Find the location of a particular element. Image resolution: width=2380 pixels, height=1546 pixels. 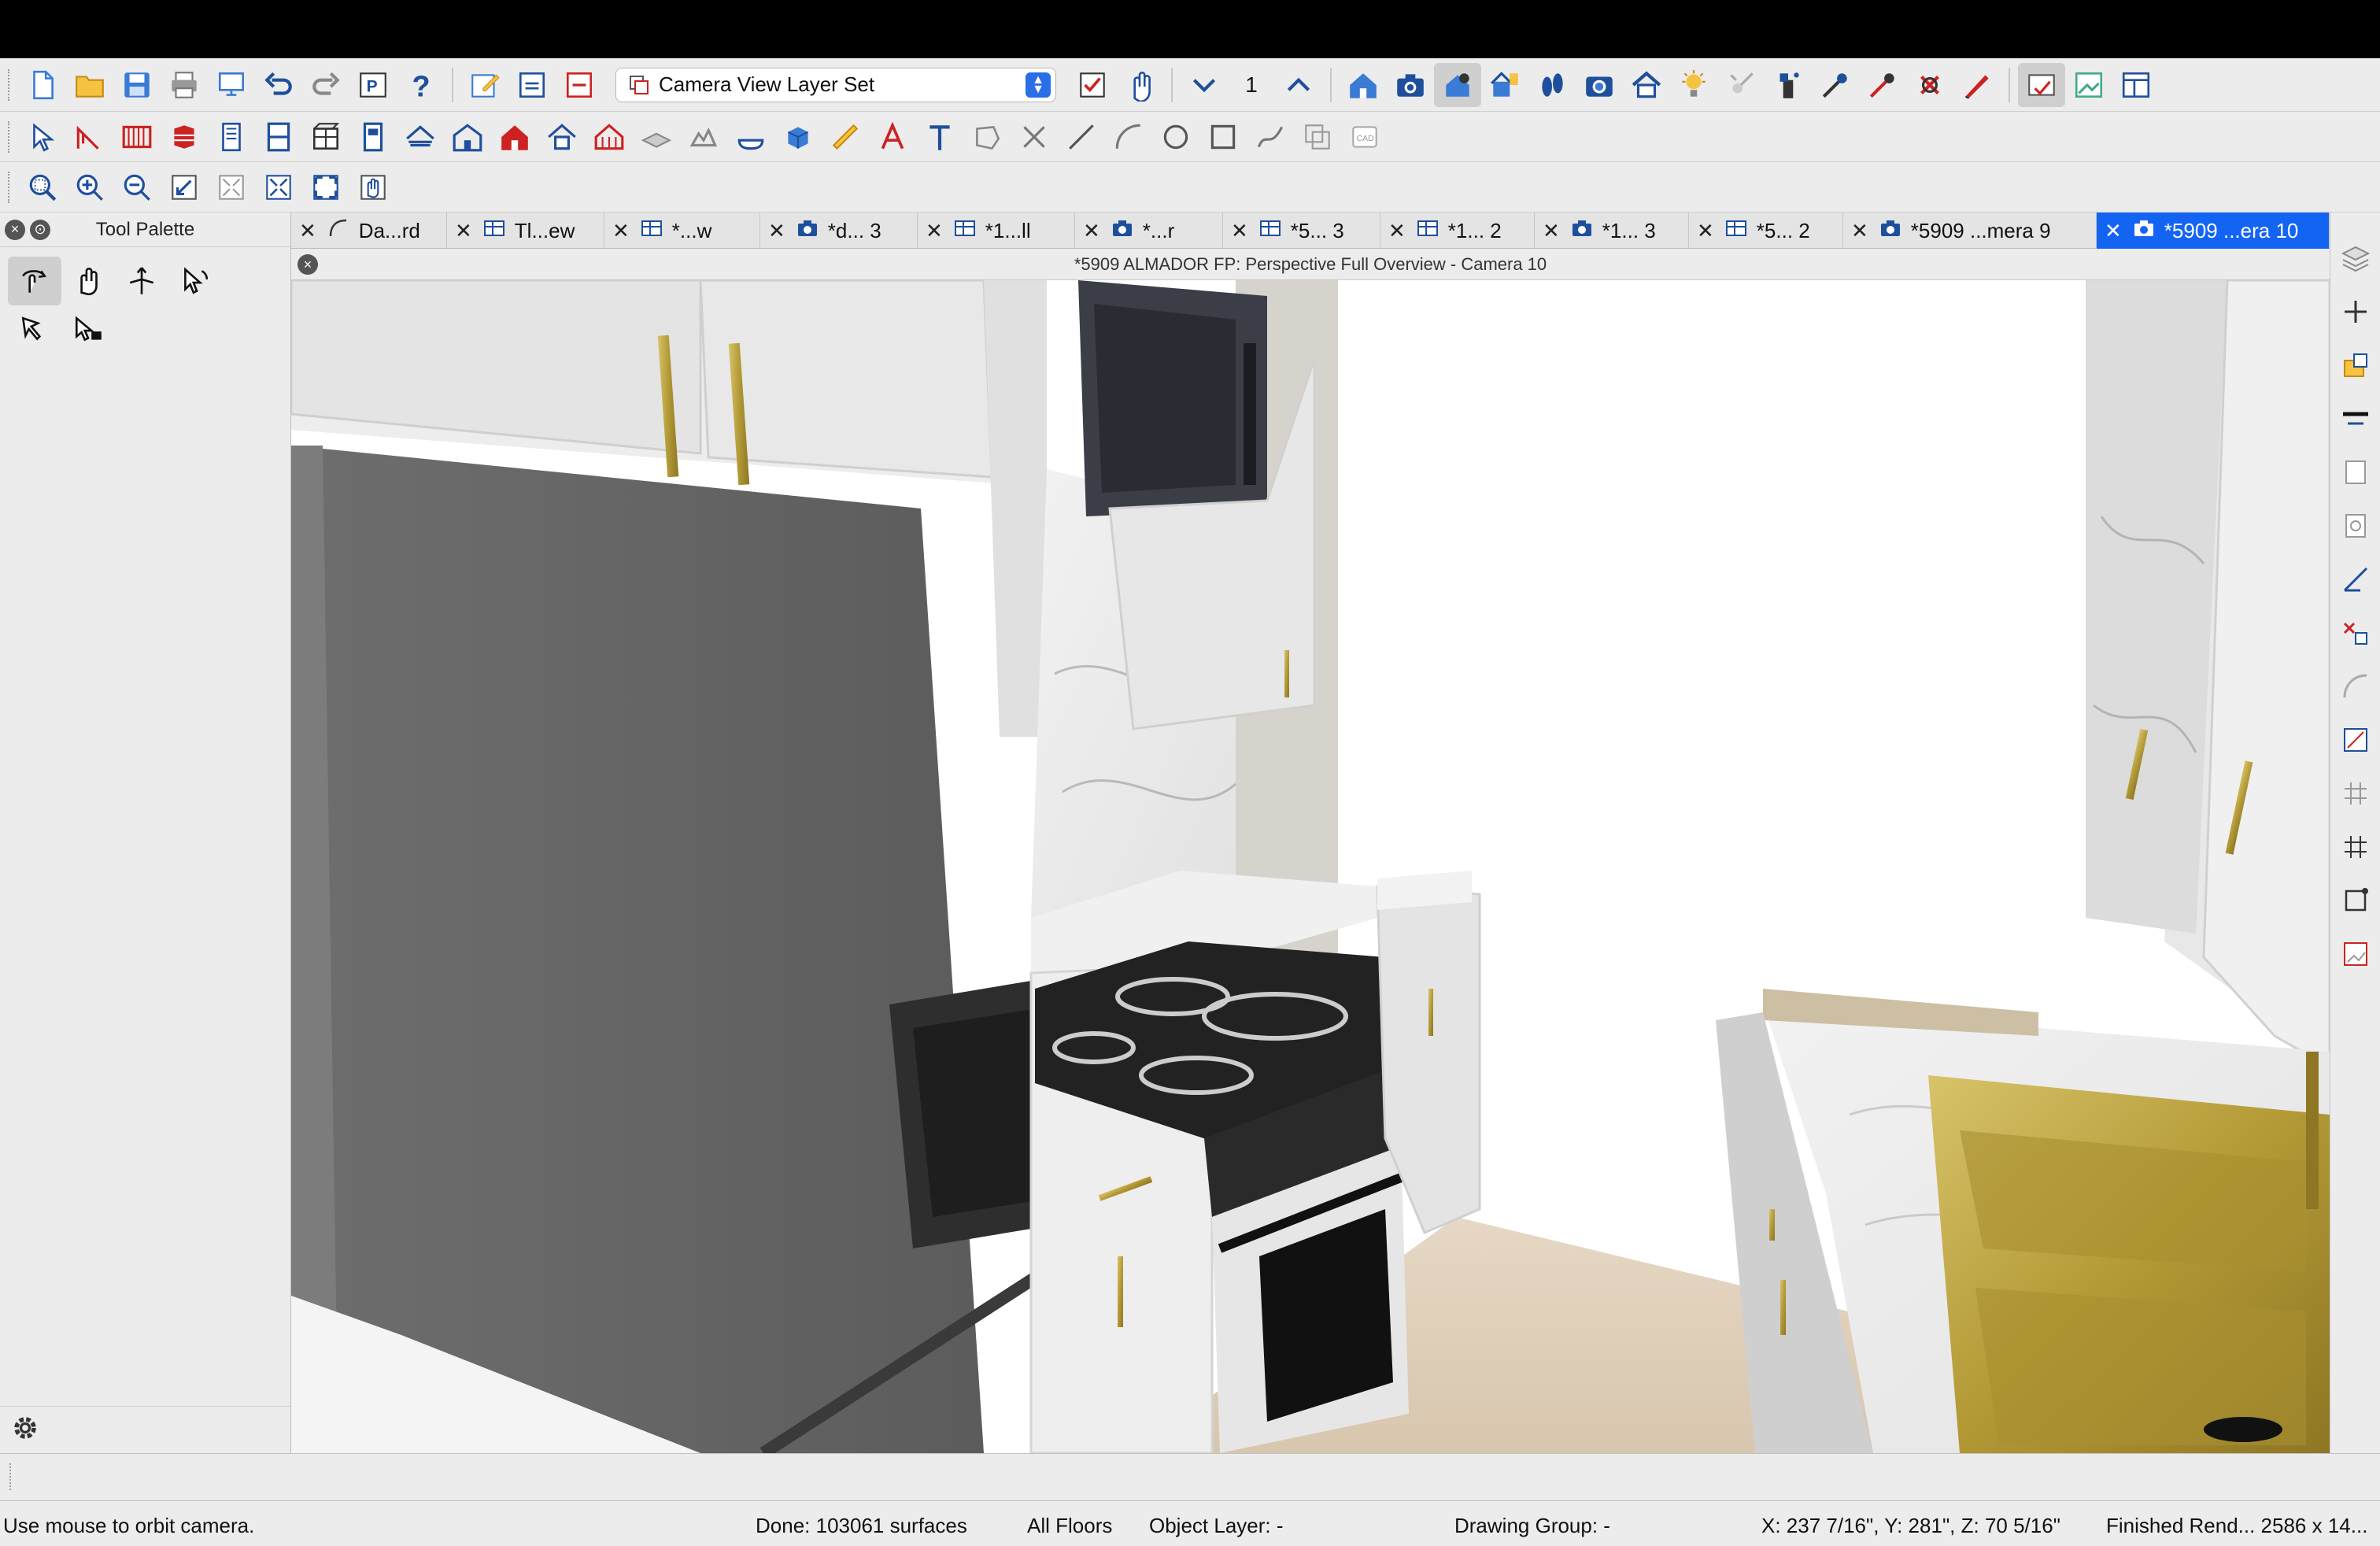

cad-arc-icon is located at coordinates (1128, 137).